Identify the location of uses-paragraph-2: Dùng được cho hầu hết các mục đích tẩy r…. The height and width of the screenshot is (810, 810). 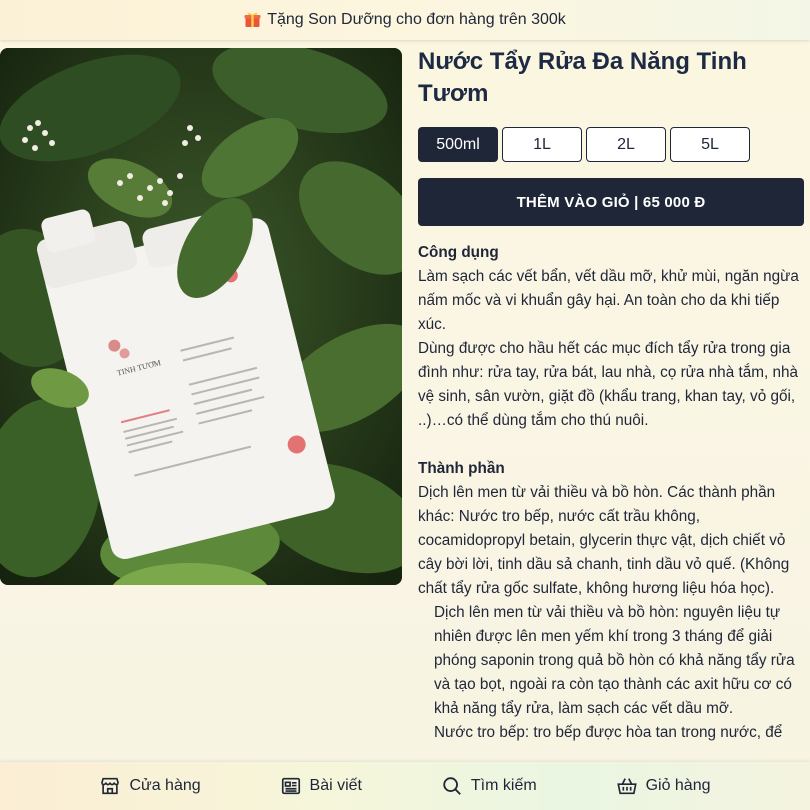
(608, 384).